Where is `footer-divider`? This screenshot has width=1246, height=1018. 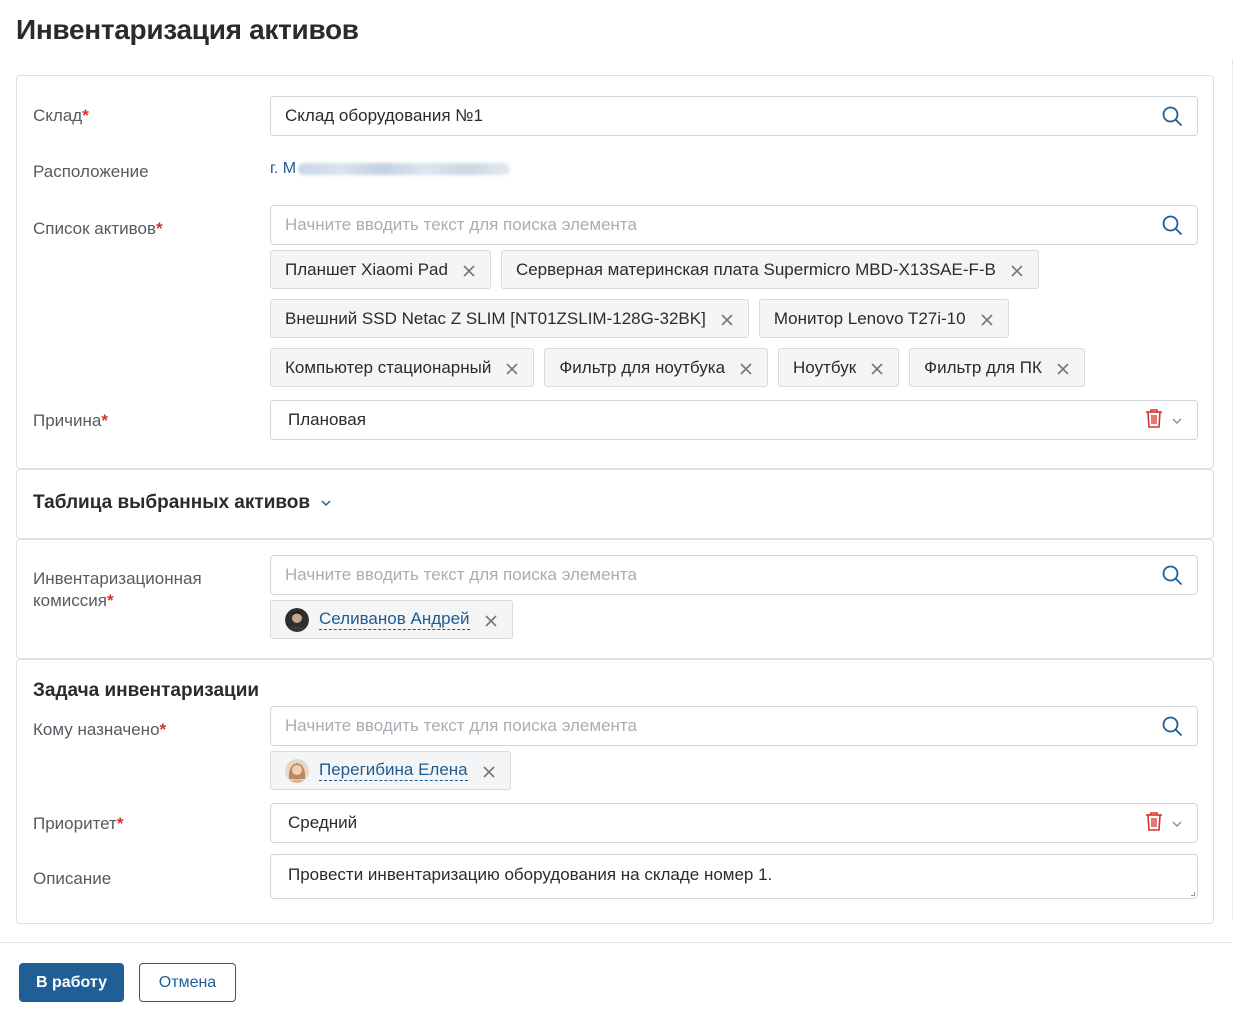 footer-divider is located at coordinates (616, 942).